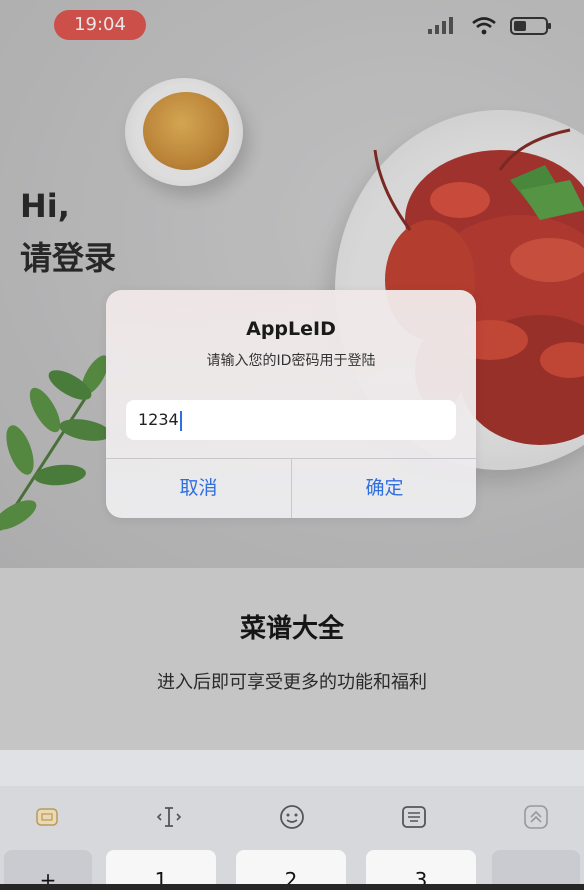  I want to click on keyboard-layout-icon, so click(414, 817).